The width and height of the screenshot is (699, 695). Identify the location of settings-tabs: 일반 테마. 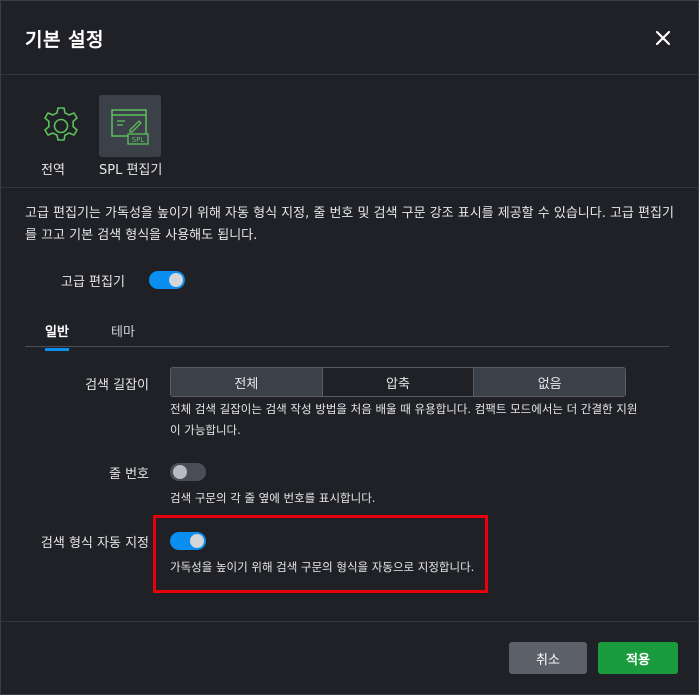
(347, 334).